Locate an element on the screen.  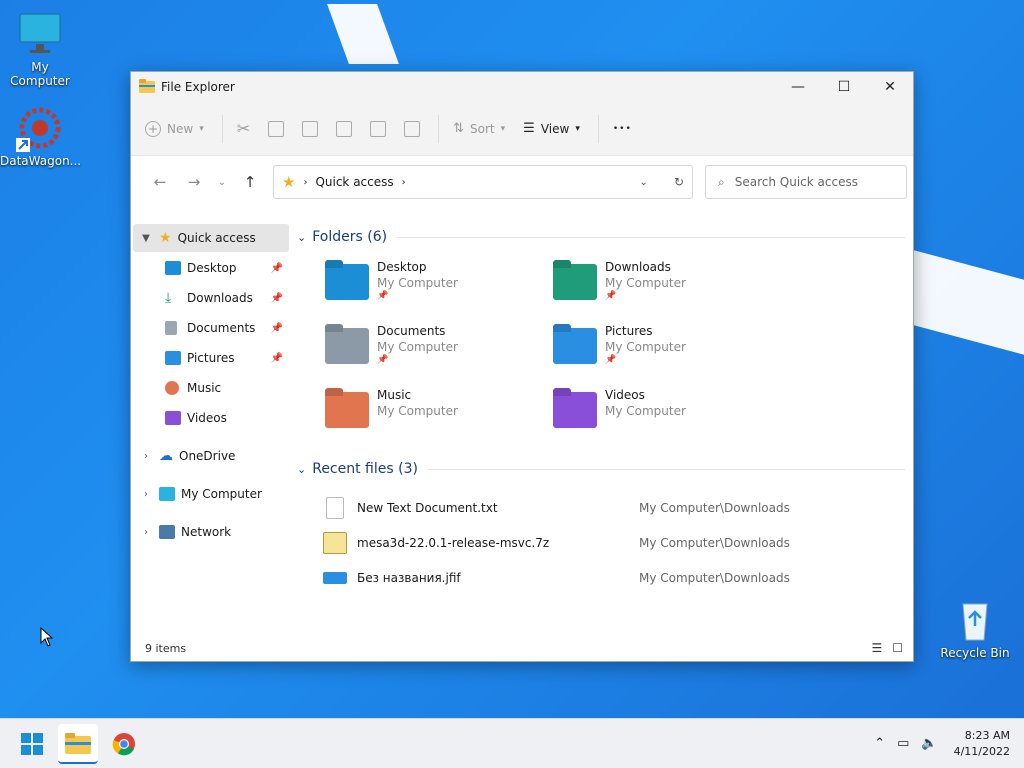
documents-folder-icon is located at coordinates (347, 346).